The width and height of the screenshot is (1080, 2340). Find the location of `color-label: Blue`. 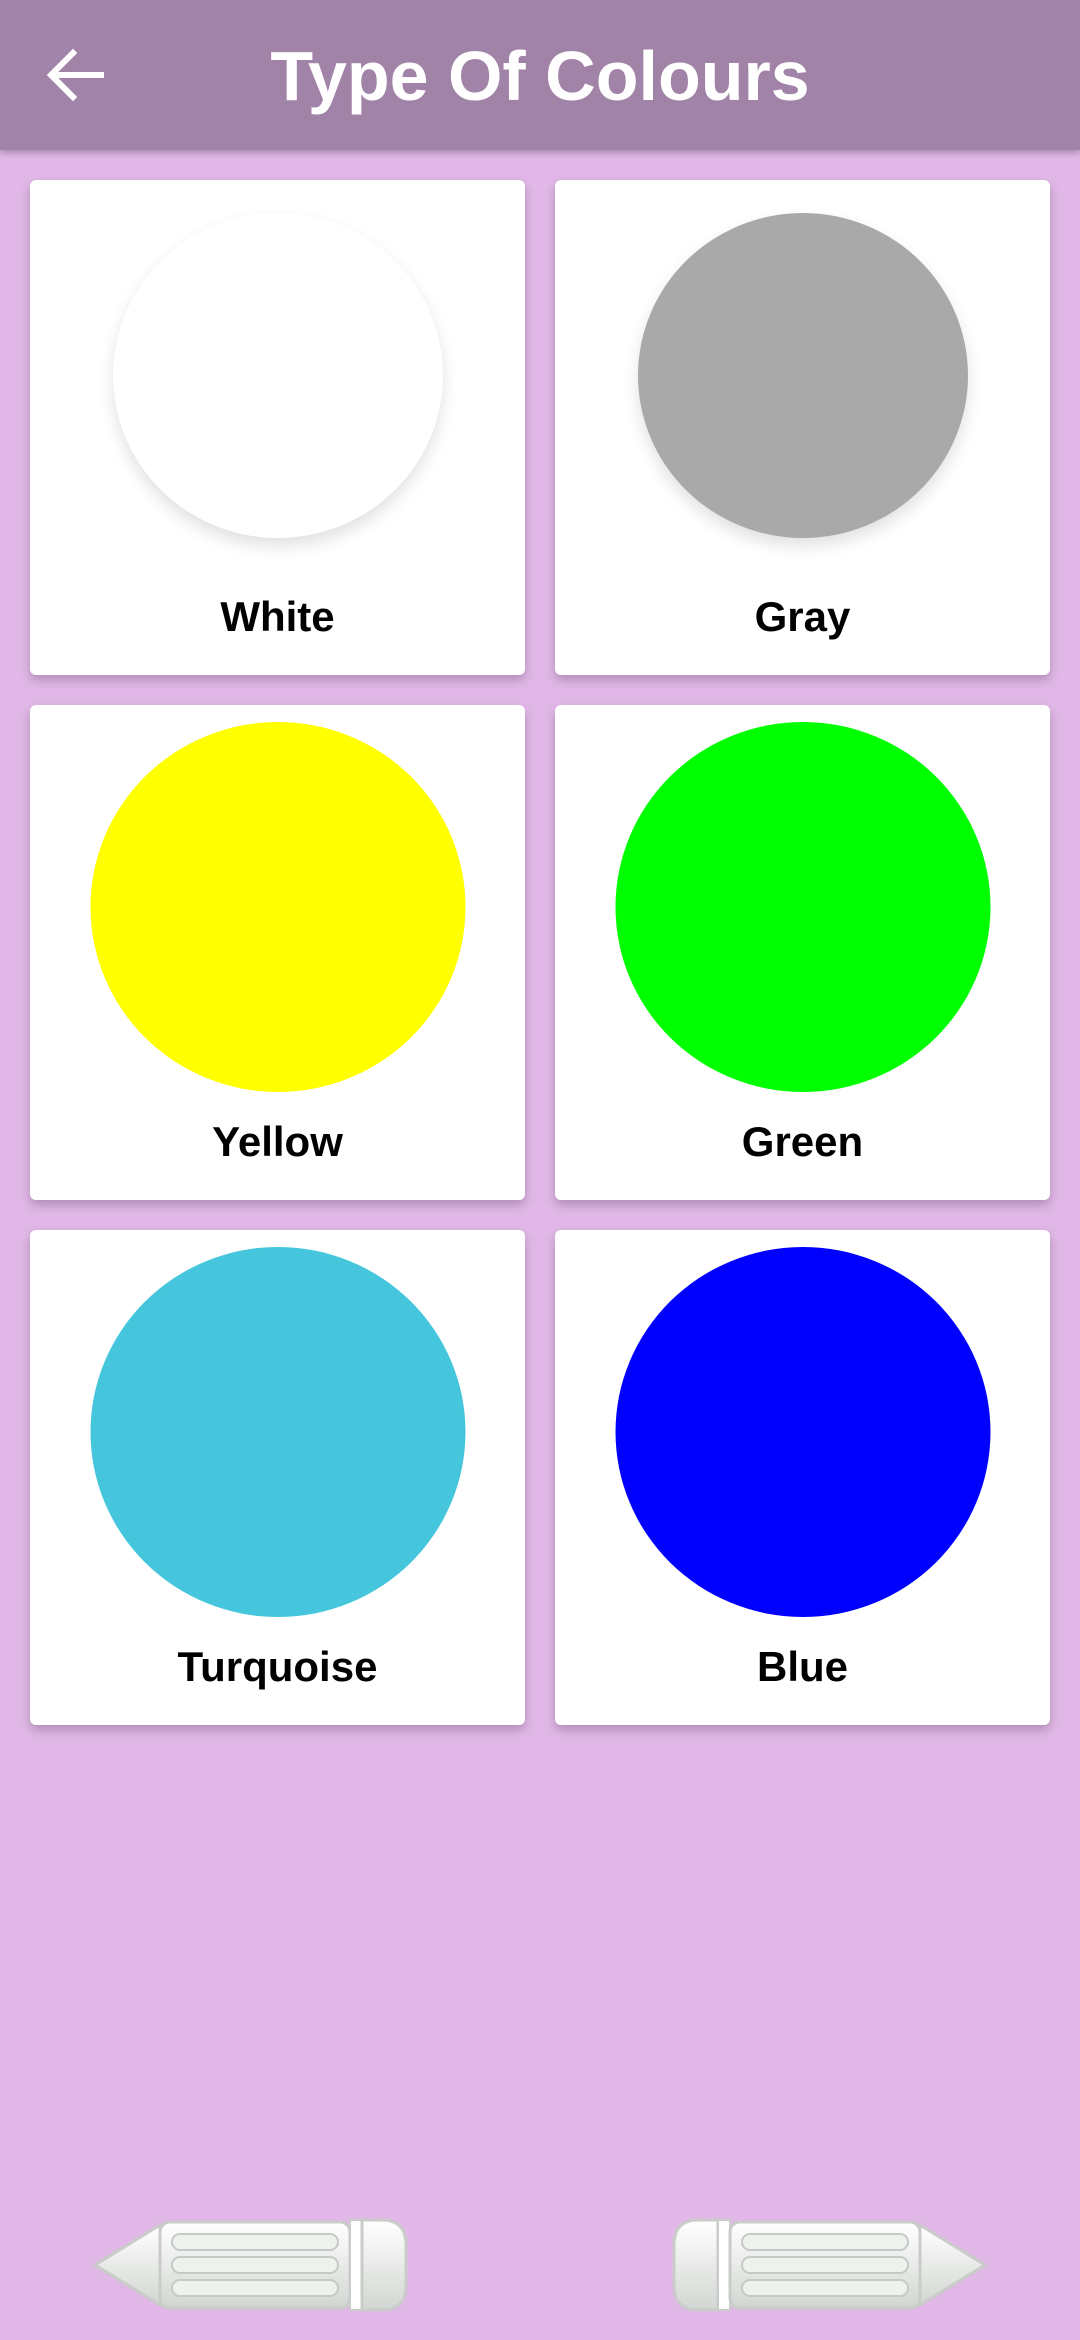

color-label: Blue is located at coordinates (802, 1666).